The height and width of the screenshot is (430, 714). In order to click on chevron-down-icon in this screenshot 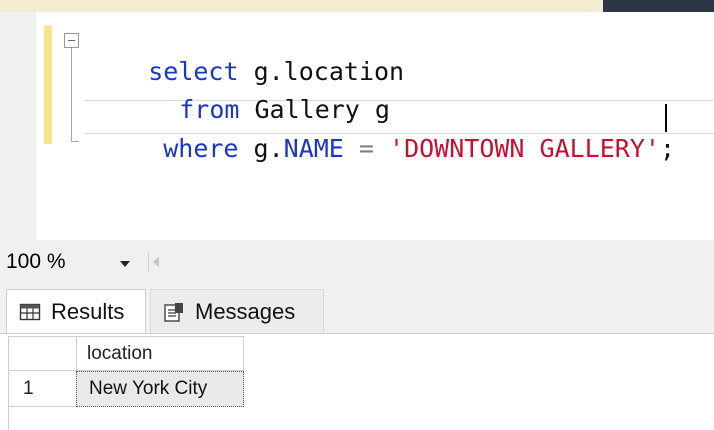, I will do `click(125, 264)`.